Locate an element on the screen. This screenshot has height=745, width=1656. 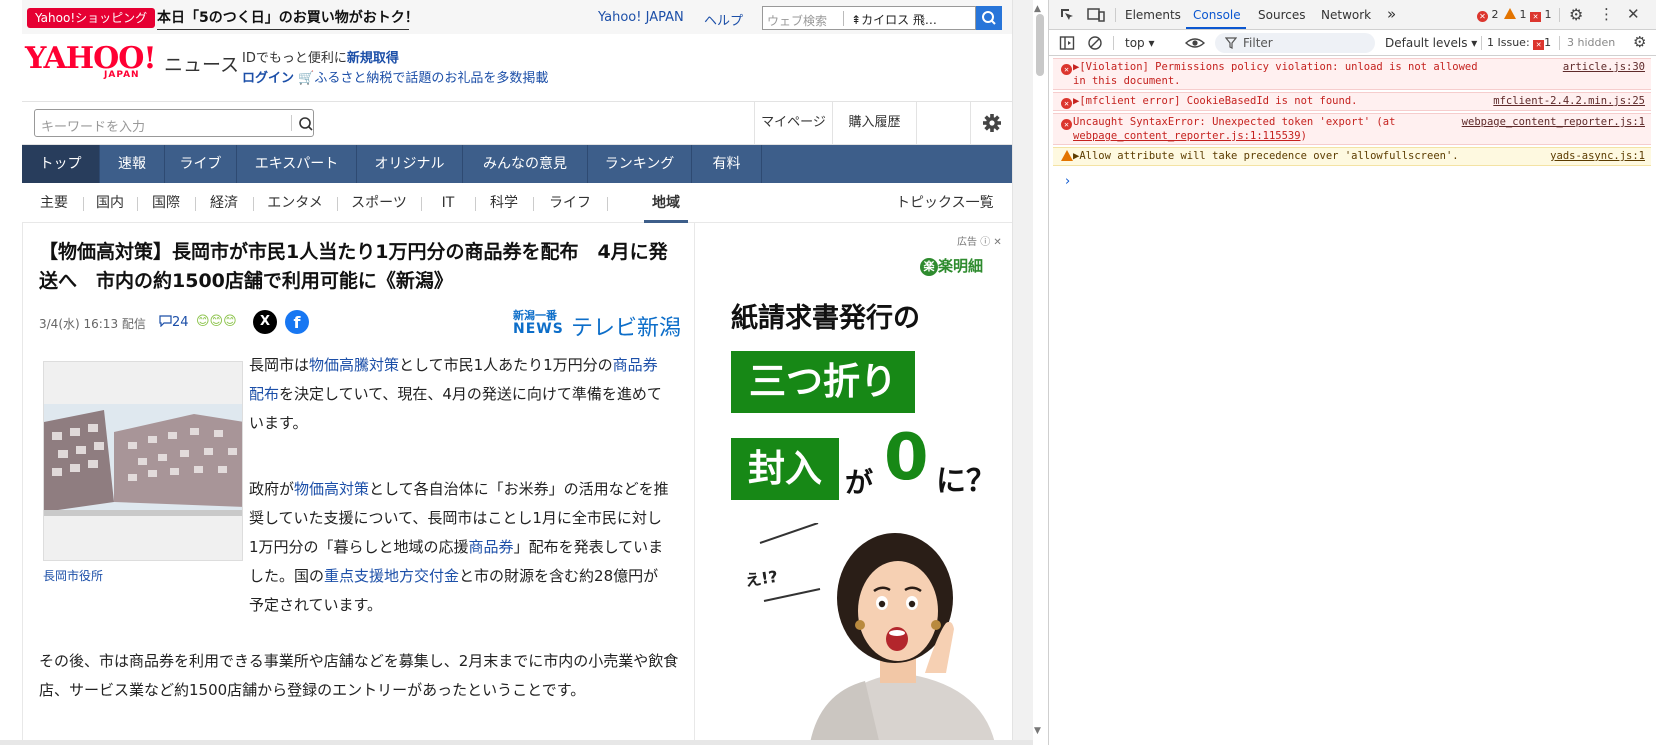
main-nav-live: ライブ is located at coordinates (201, 164).